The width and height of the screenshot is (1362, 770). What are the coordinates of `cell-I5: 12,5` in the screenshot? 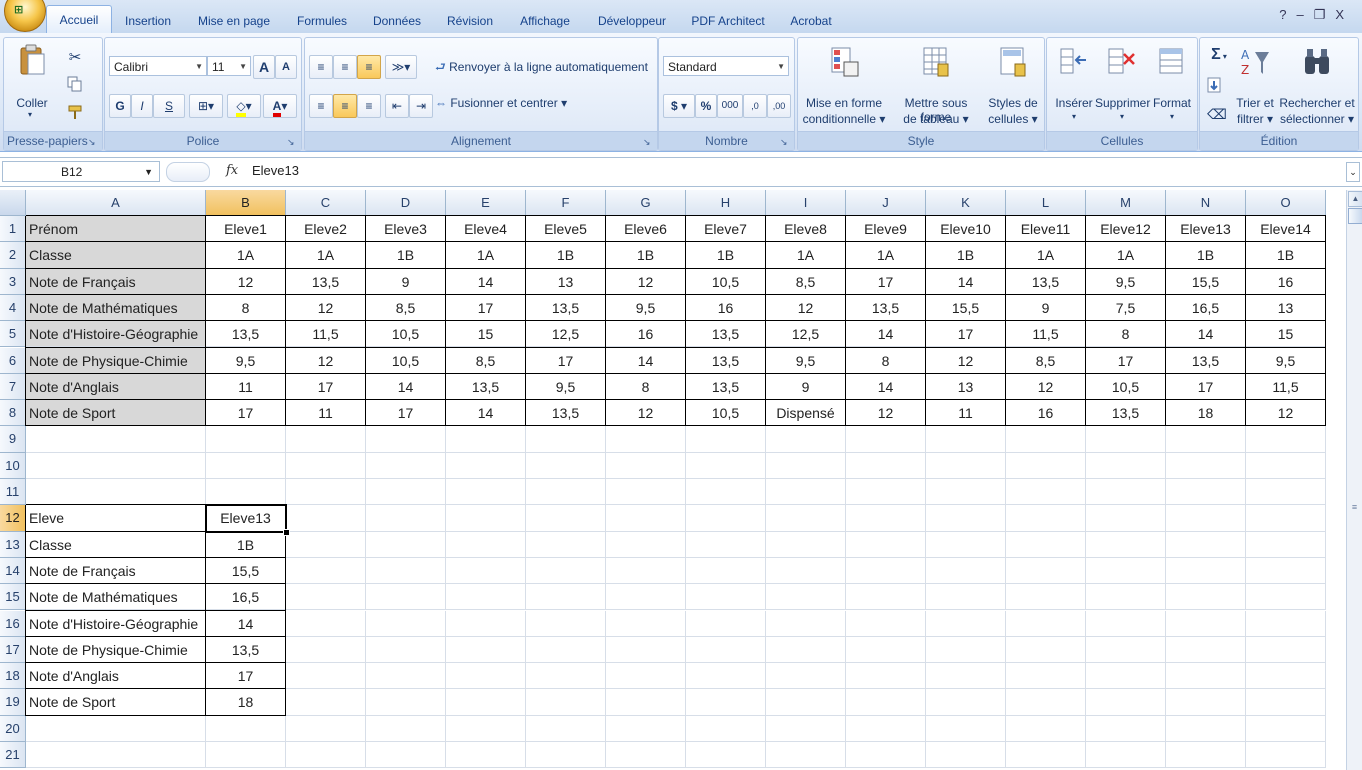 It's located at (806, 334).